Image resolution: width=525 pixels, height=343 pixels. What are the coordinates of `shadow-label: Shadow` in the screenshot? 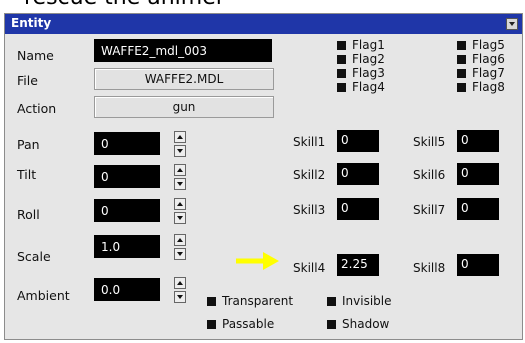 It's located at (366, 324).